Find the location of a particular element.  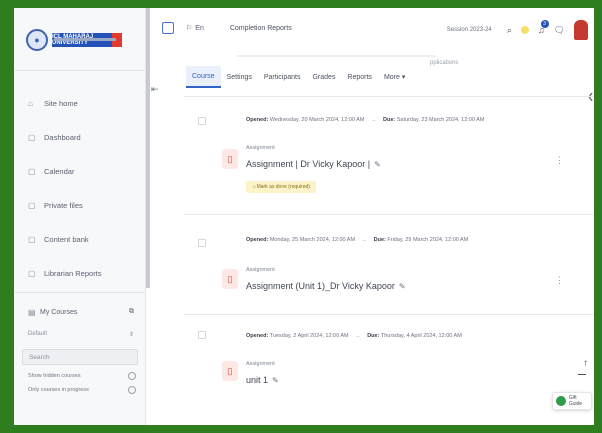

sidebar-item-label: Librarian Reports is located at coordinates (73, 273).